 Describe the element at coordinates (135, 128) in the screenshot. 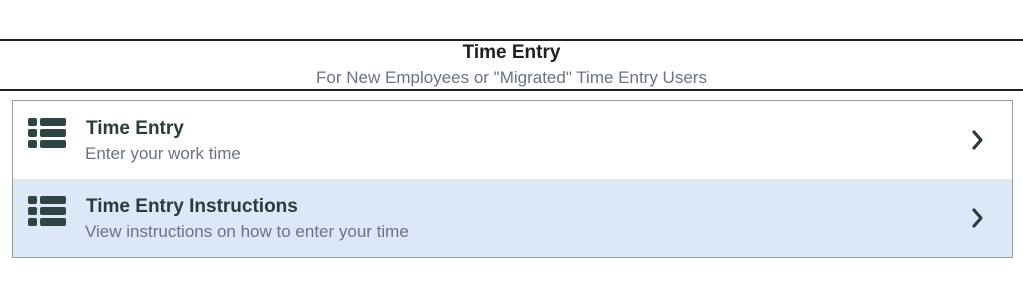

I see `list-item-title: Time Entry` at that location.